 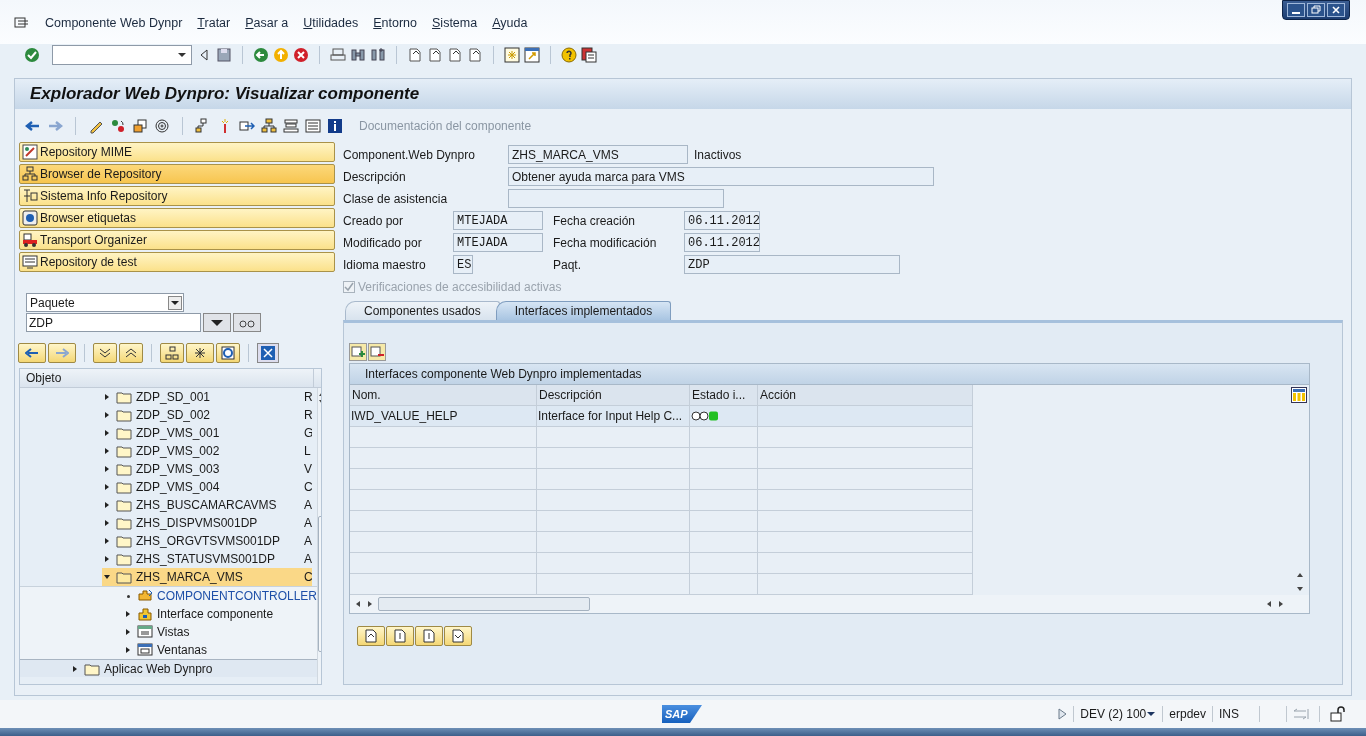 I want to click on layout-icon, so click(x=589, y=55).